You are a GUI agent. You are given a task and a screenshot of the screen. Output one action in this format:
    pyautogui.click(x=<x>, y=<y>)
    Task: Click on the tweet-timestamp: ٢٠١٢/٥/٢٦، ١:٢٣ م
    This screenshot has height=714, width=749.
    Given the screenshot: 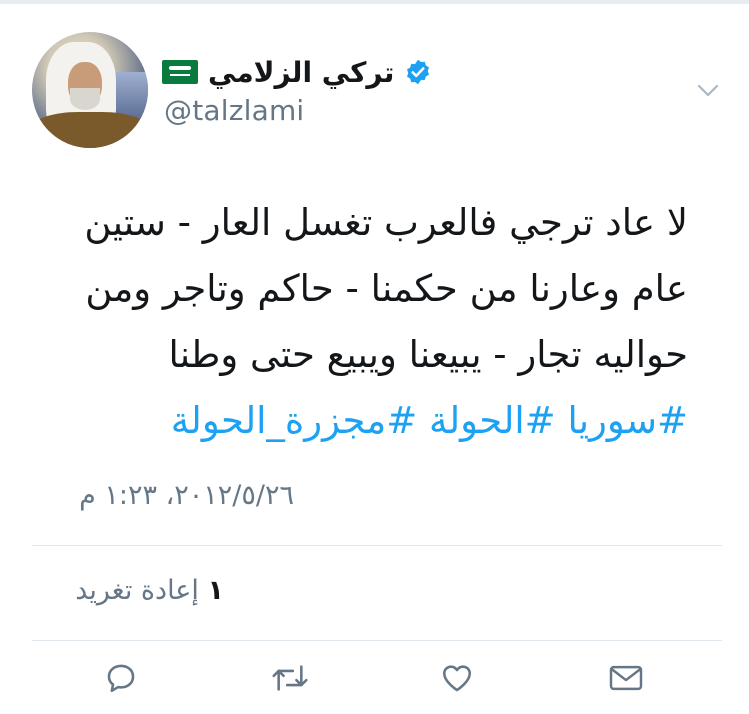 What is the action you would take?
    pyautogui.click(x=164, y=495)
    